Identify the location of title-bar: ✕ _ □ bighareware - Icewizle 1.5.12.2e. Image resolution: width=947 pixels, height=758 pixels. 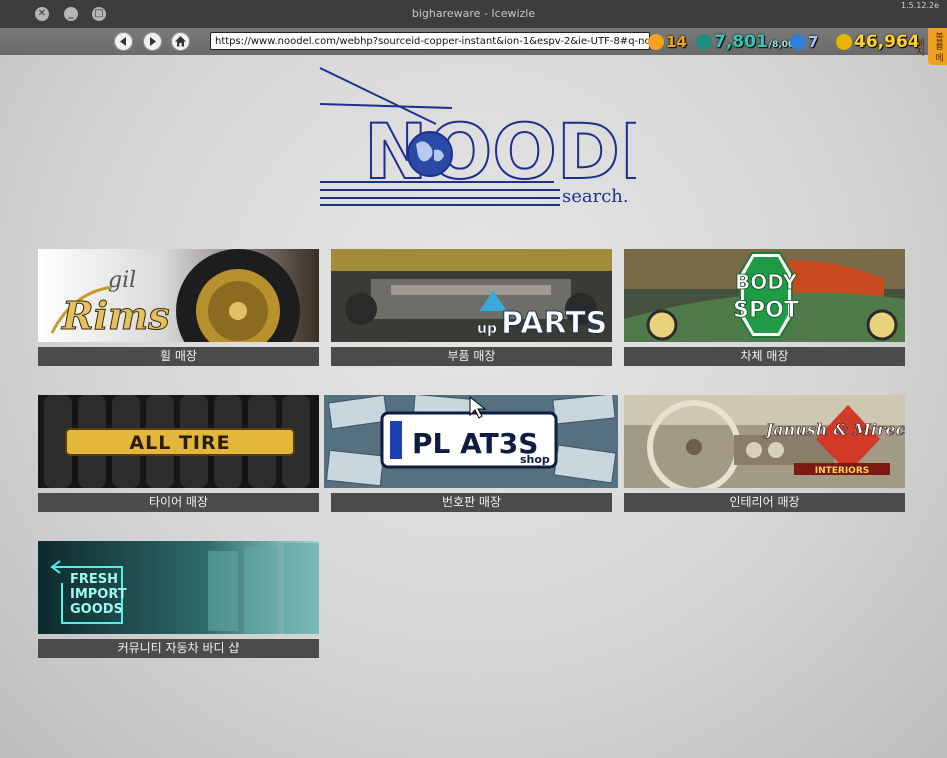
(473, 14).